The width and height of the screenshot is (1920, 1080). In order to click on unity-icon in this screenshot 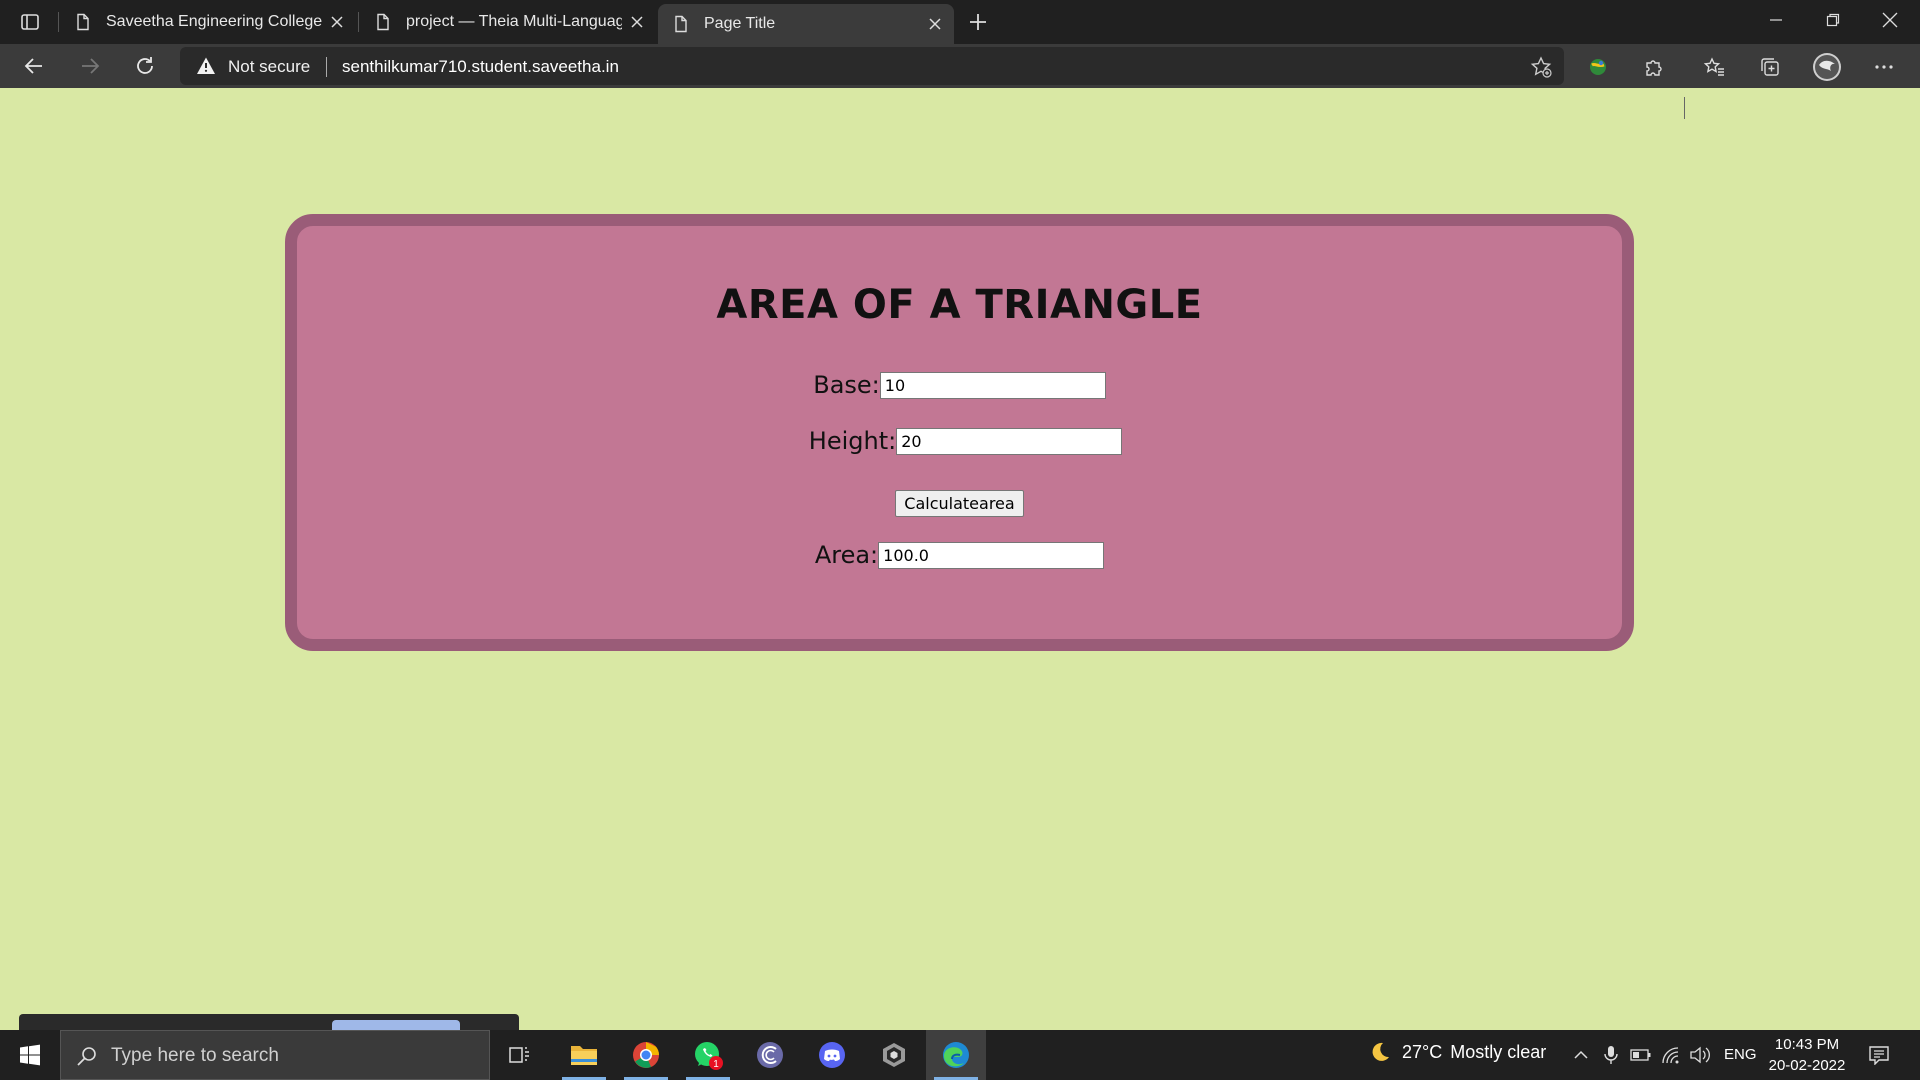, I will do `click(894, 1055)`.